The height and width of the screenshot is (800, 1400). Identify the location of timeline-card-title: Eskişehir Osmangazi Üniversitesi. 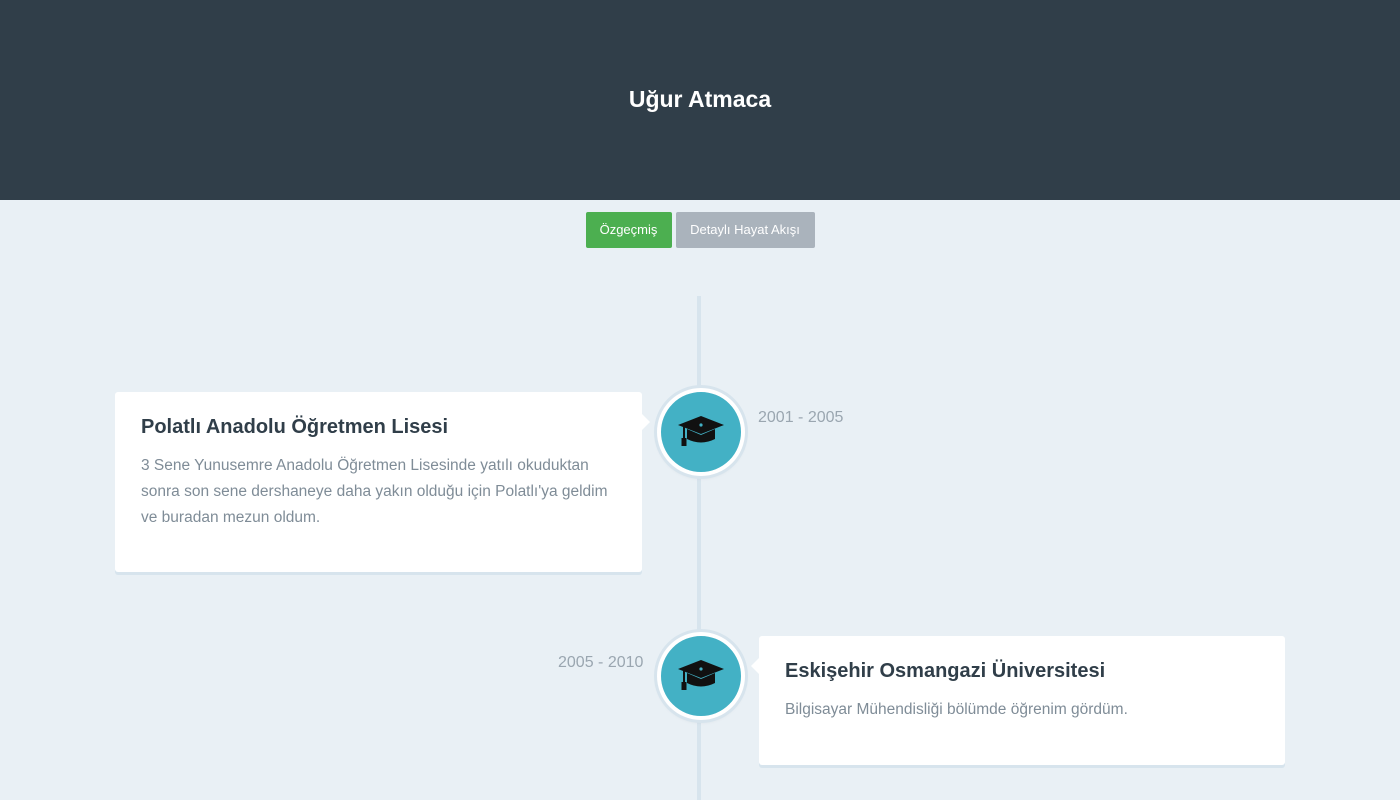
(945, 671).